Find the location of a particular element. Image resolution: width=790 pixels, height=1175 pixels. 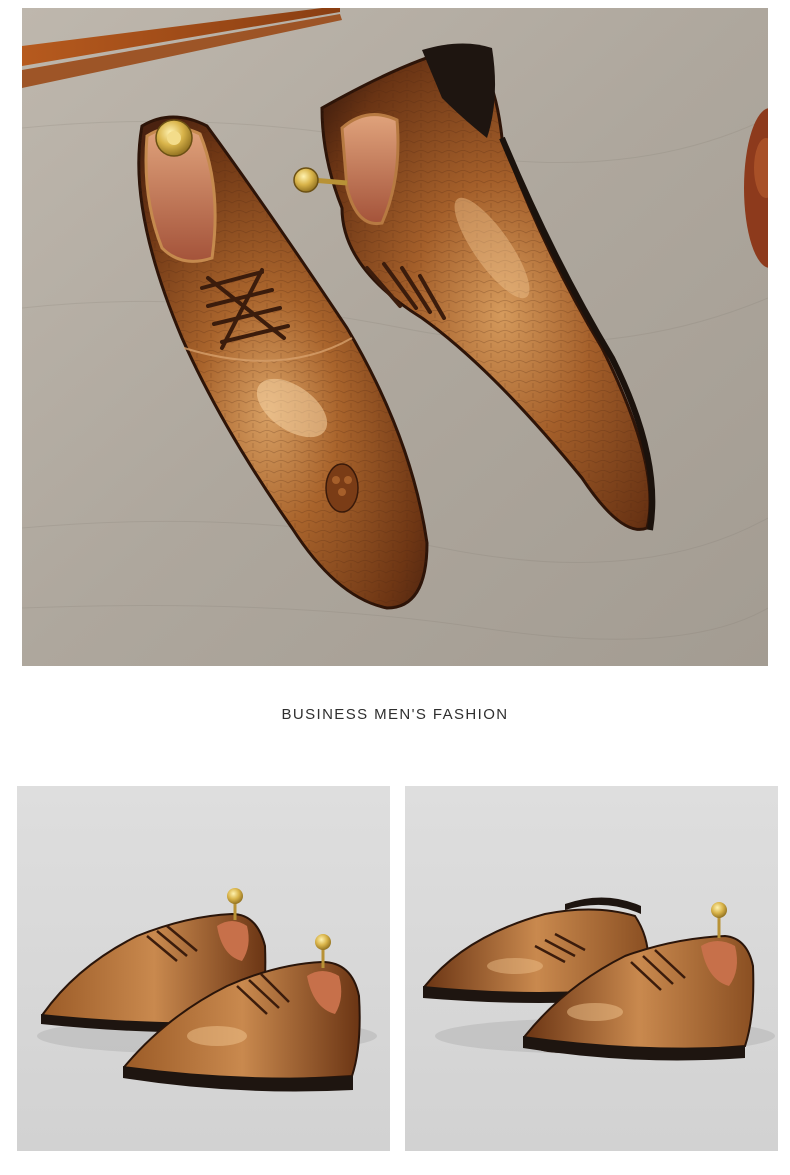

shoes-pair-side-view-illustration is located at coordinates (203, 968).